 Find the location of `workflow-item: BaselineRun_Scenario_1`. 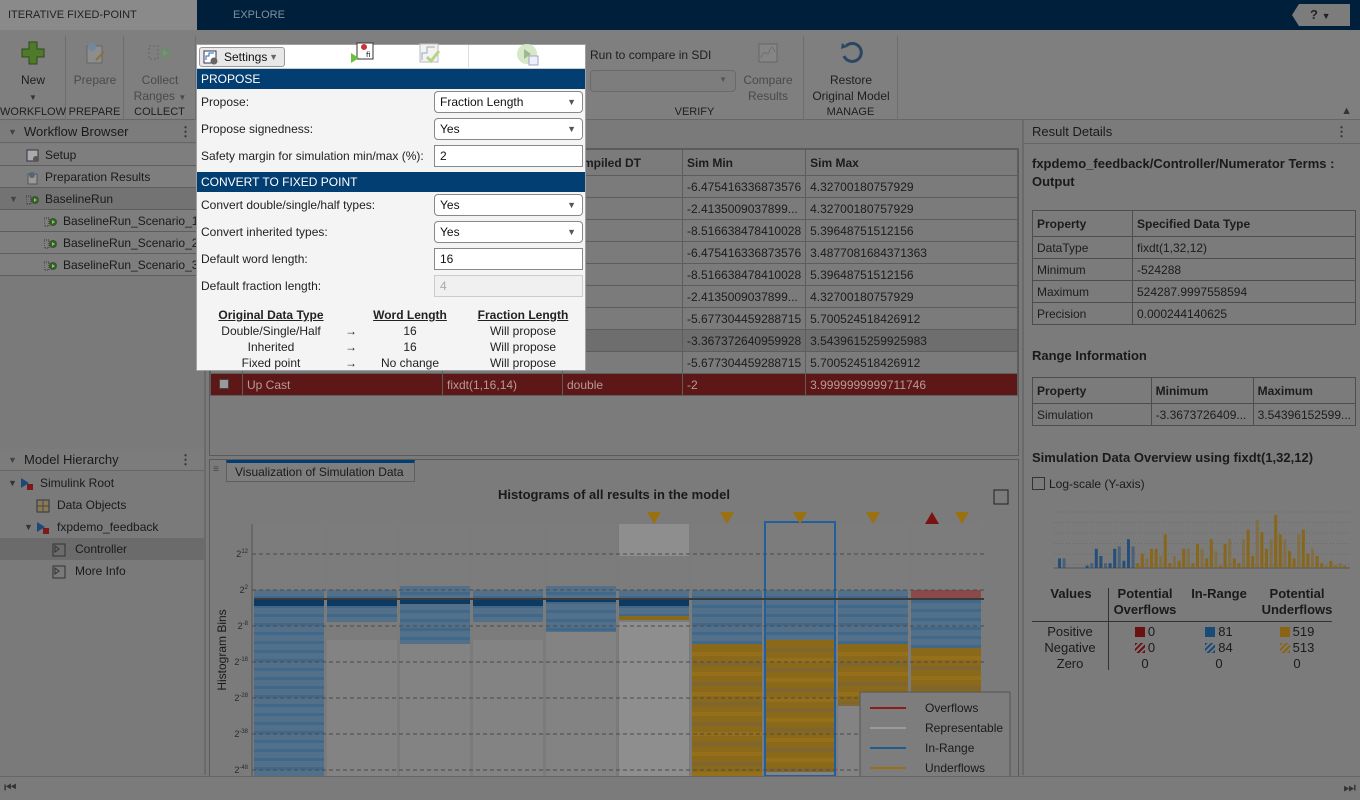

workflow-item: BaselineRun_Scenario_1 is located at coordinates (102, 221).